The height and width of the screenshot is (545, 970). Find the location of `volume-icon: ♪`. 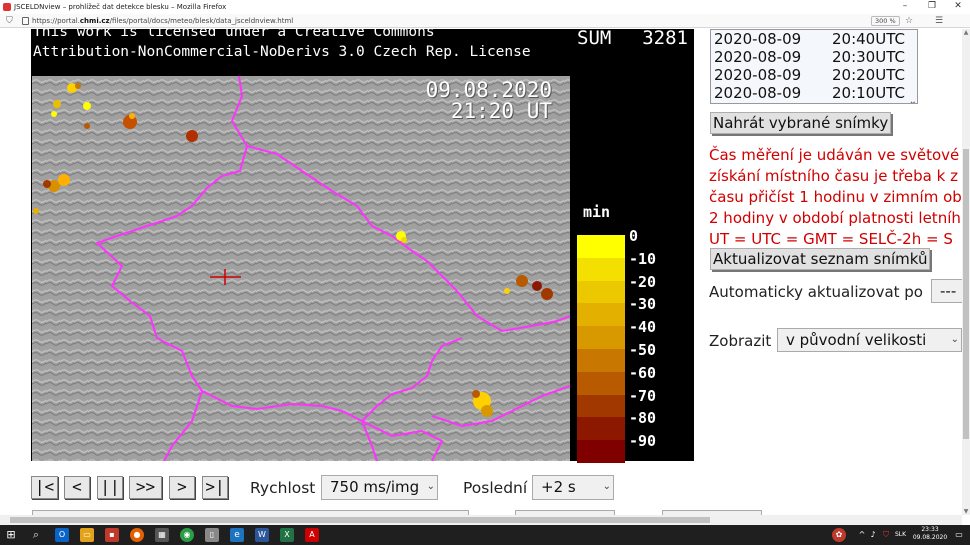

volume-icon: ♪ is located at coordinates (873, 535).